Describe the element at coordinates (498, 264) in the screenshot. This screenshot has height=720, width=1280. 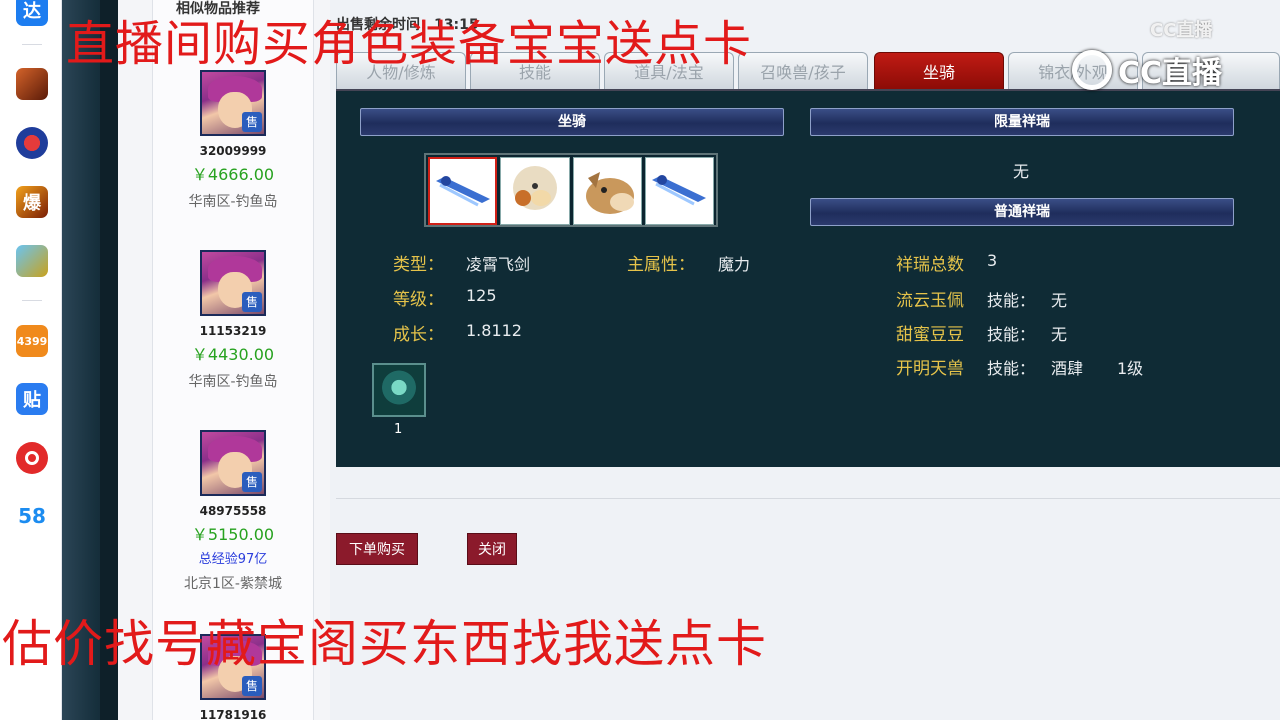
I see `type-value: 凌霄飞剑` at that location.